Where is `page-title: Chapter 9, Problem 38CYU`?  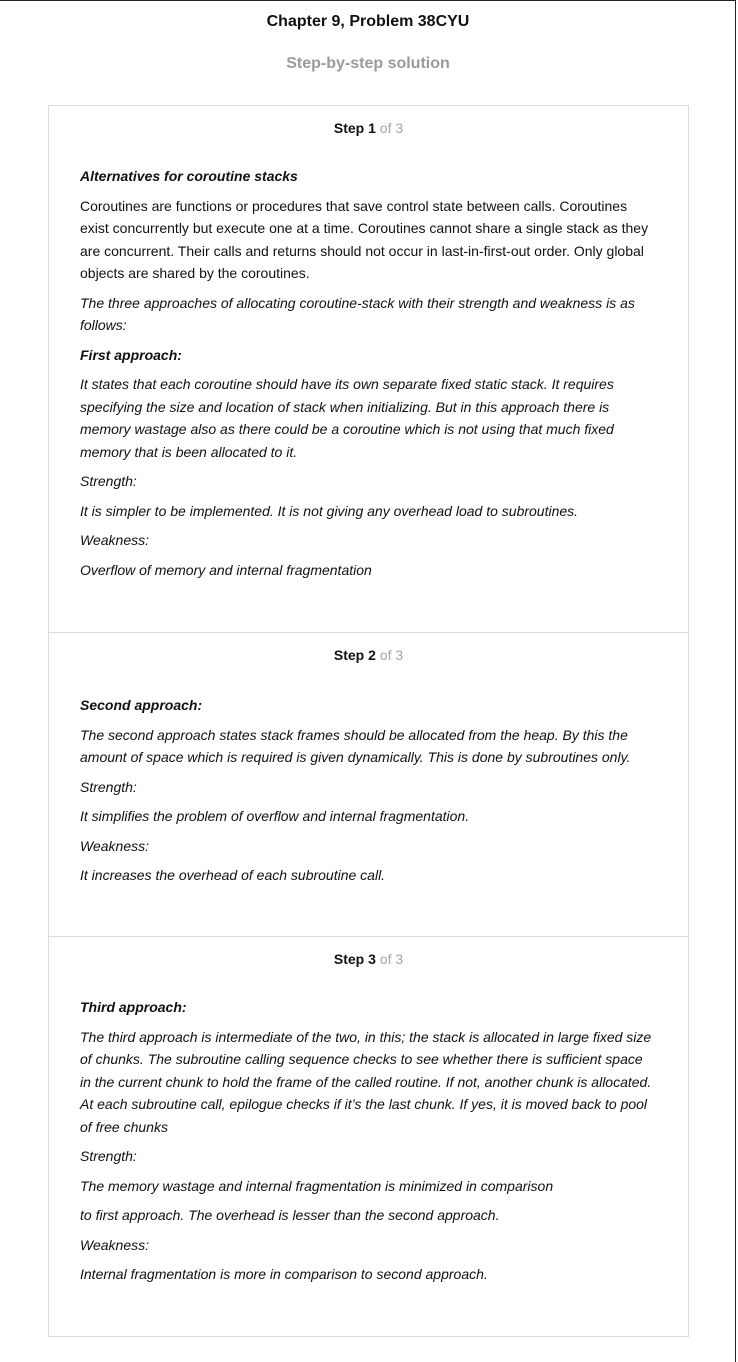
page-title: Chapter 9, Problem 38CYU is located at coordinates (368, 21).